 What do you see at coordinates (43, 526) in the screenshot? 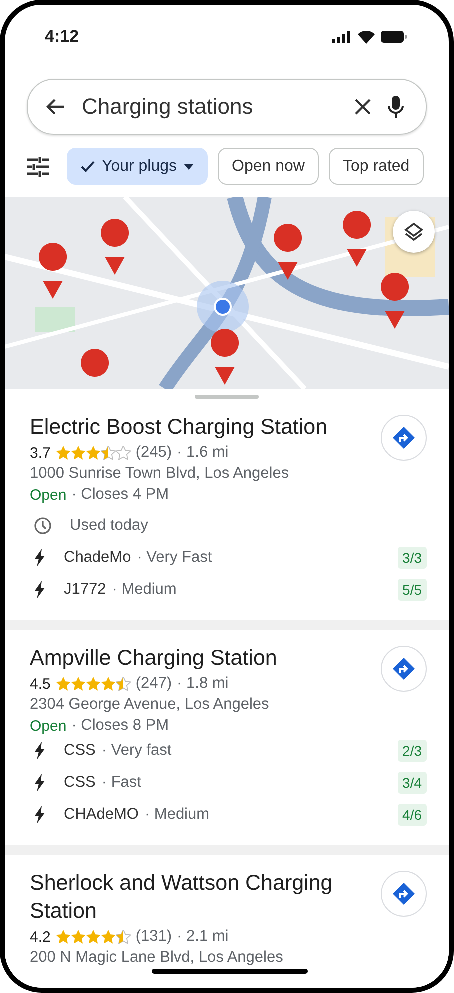
I see `clock-icon` at bounding box center [43, 526].